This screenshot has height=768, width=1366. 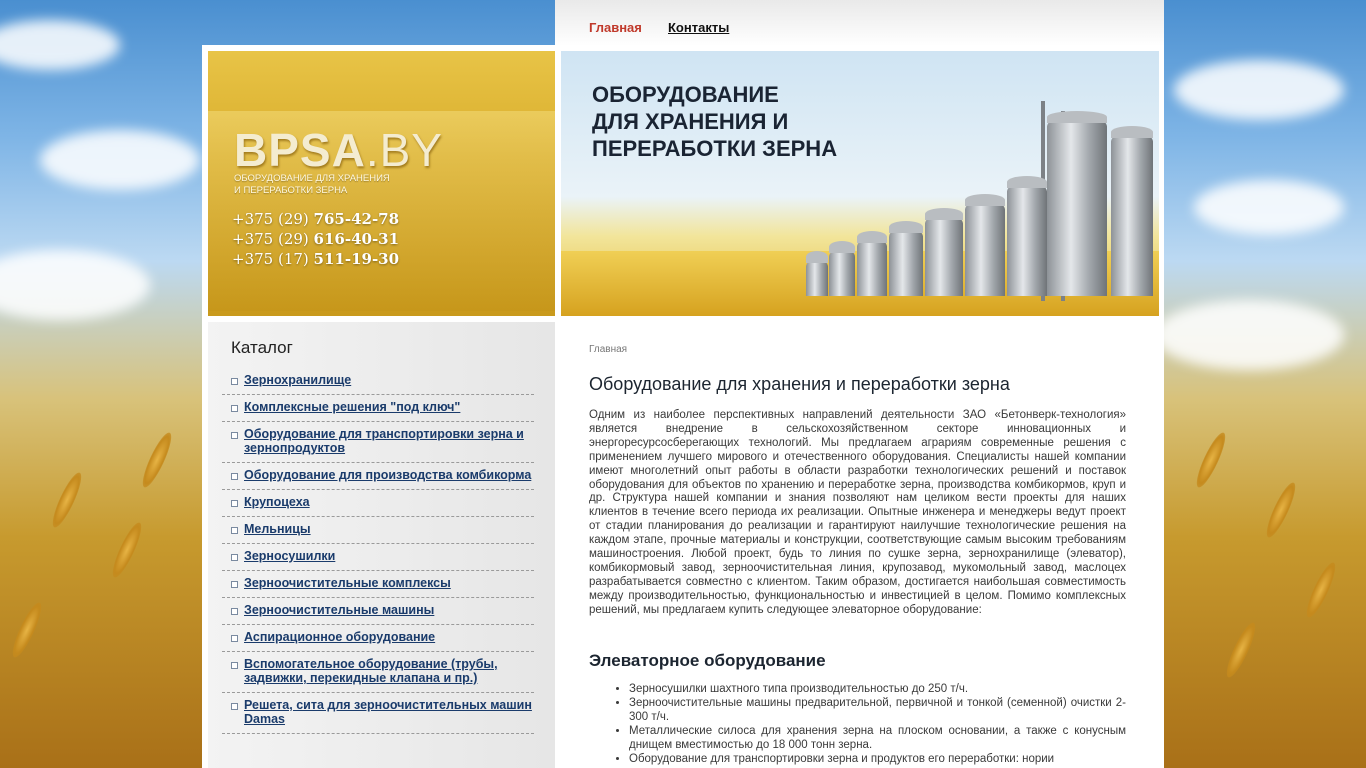 I want to click on catalog-title: Каталог, so click(x=262, y=347).